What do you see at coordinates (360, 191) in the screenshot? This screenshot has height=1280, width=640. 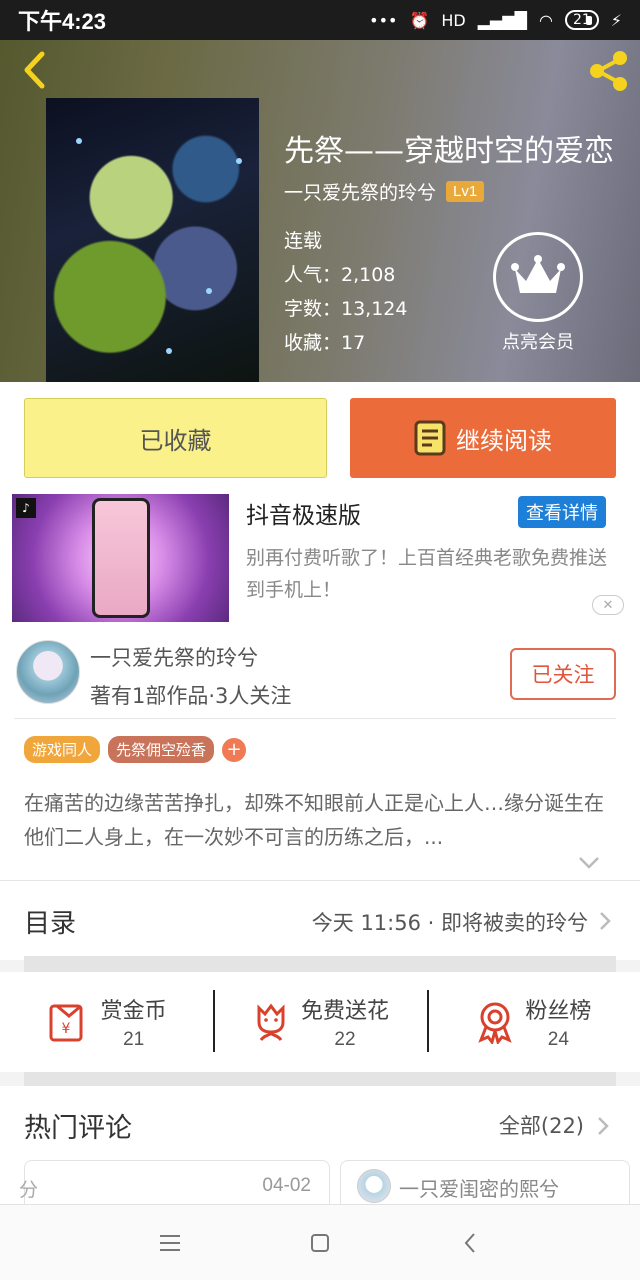 I see `book-author-name: 一只爱先祭的玲兮` at bounding box center [360, 191].